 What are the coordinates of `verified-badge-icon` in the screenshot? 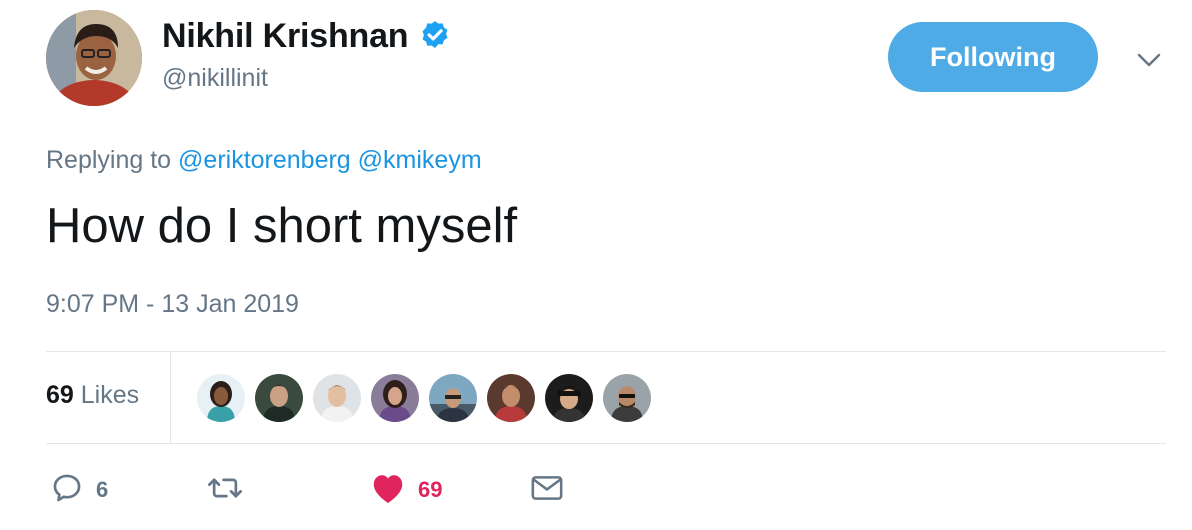 It's located at (435, 36).